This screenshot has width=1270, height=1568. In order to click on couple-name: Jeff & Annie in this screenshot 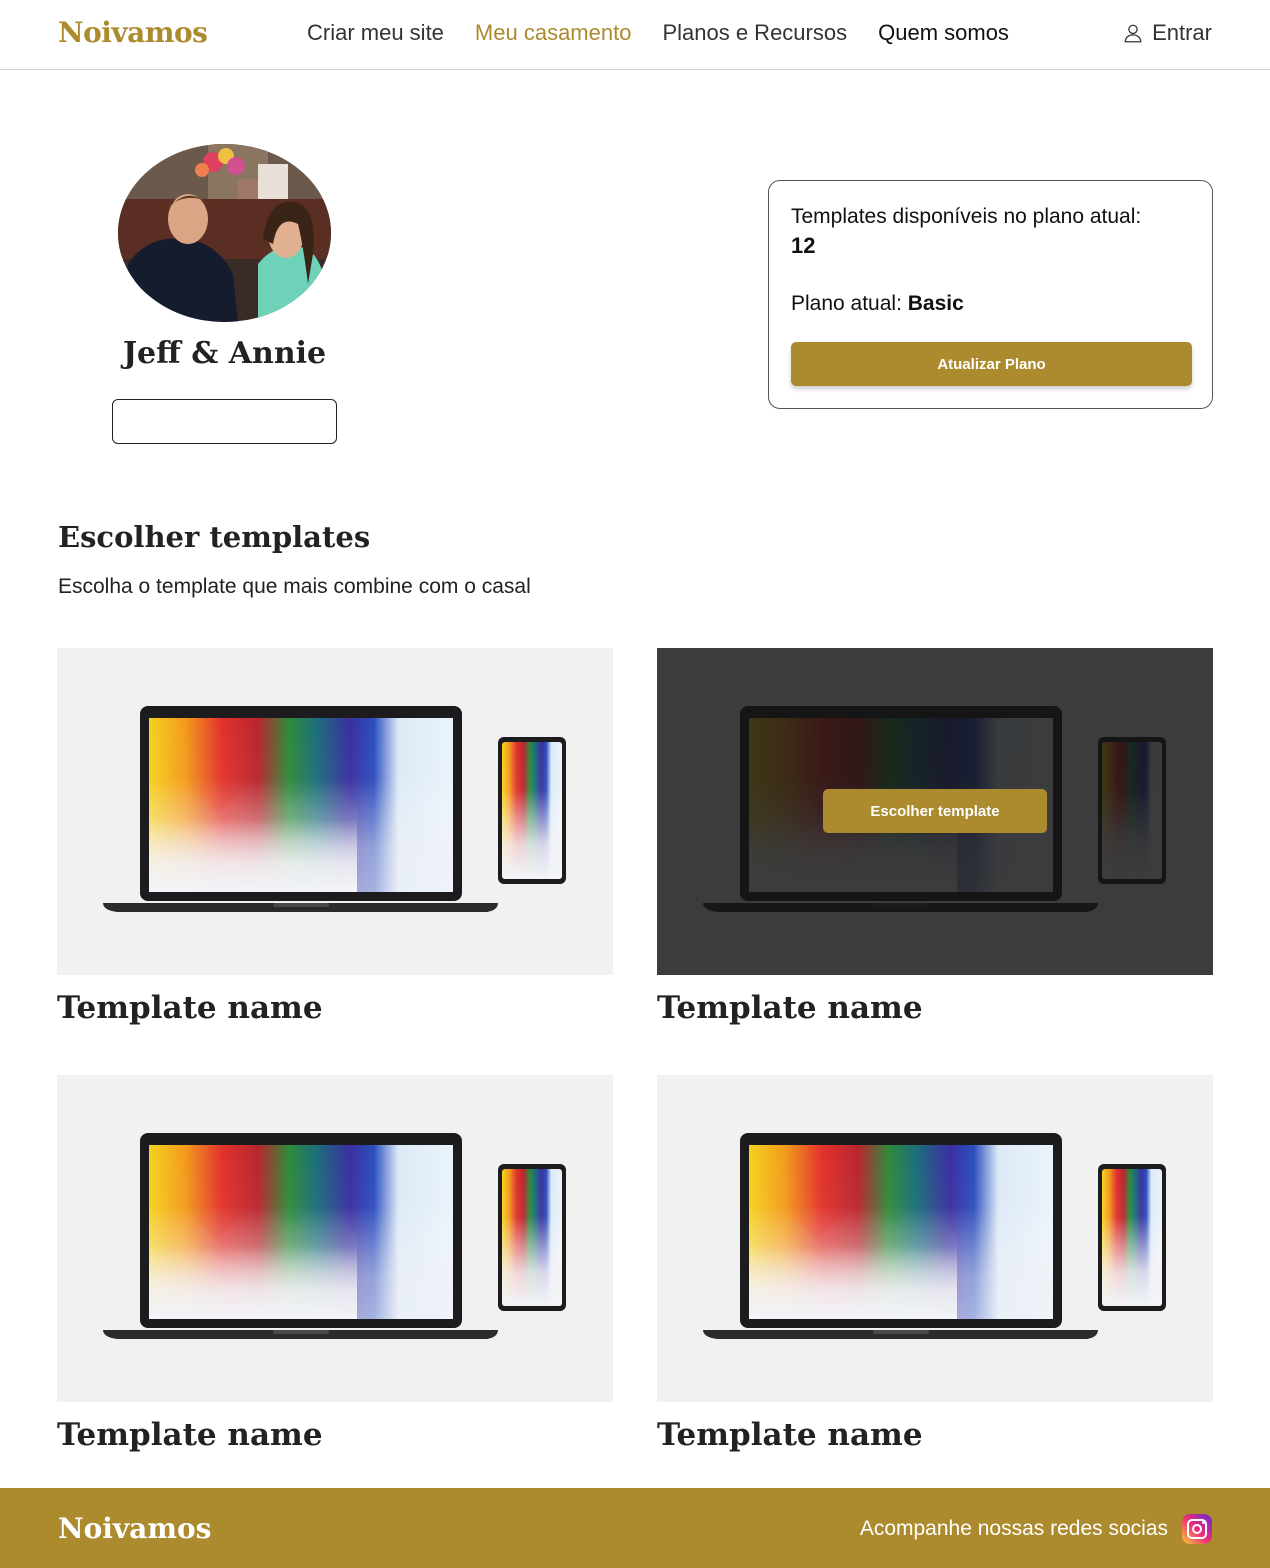, I will do `click(224, 353)`.